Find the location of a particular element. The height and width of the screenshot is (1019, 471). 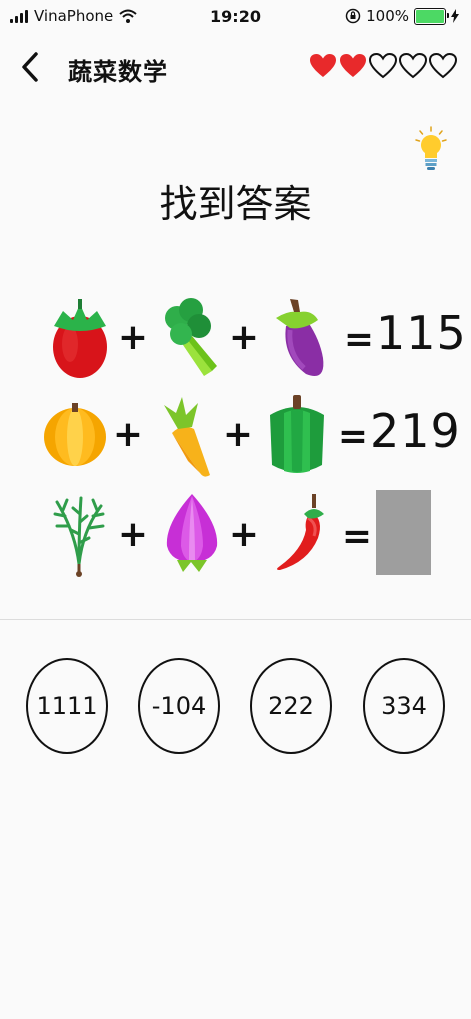

herb-icon is located at coordinates (79, 536).